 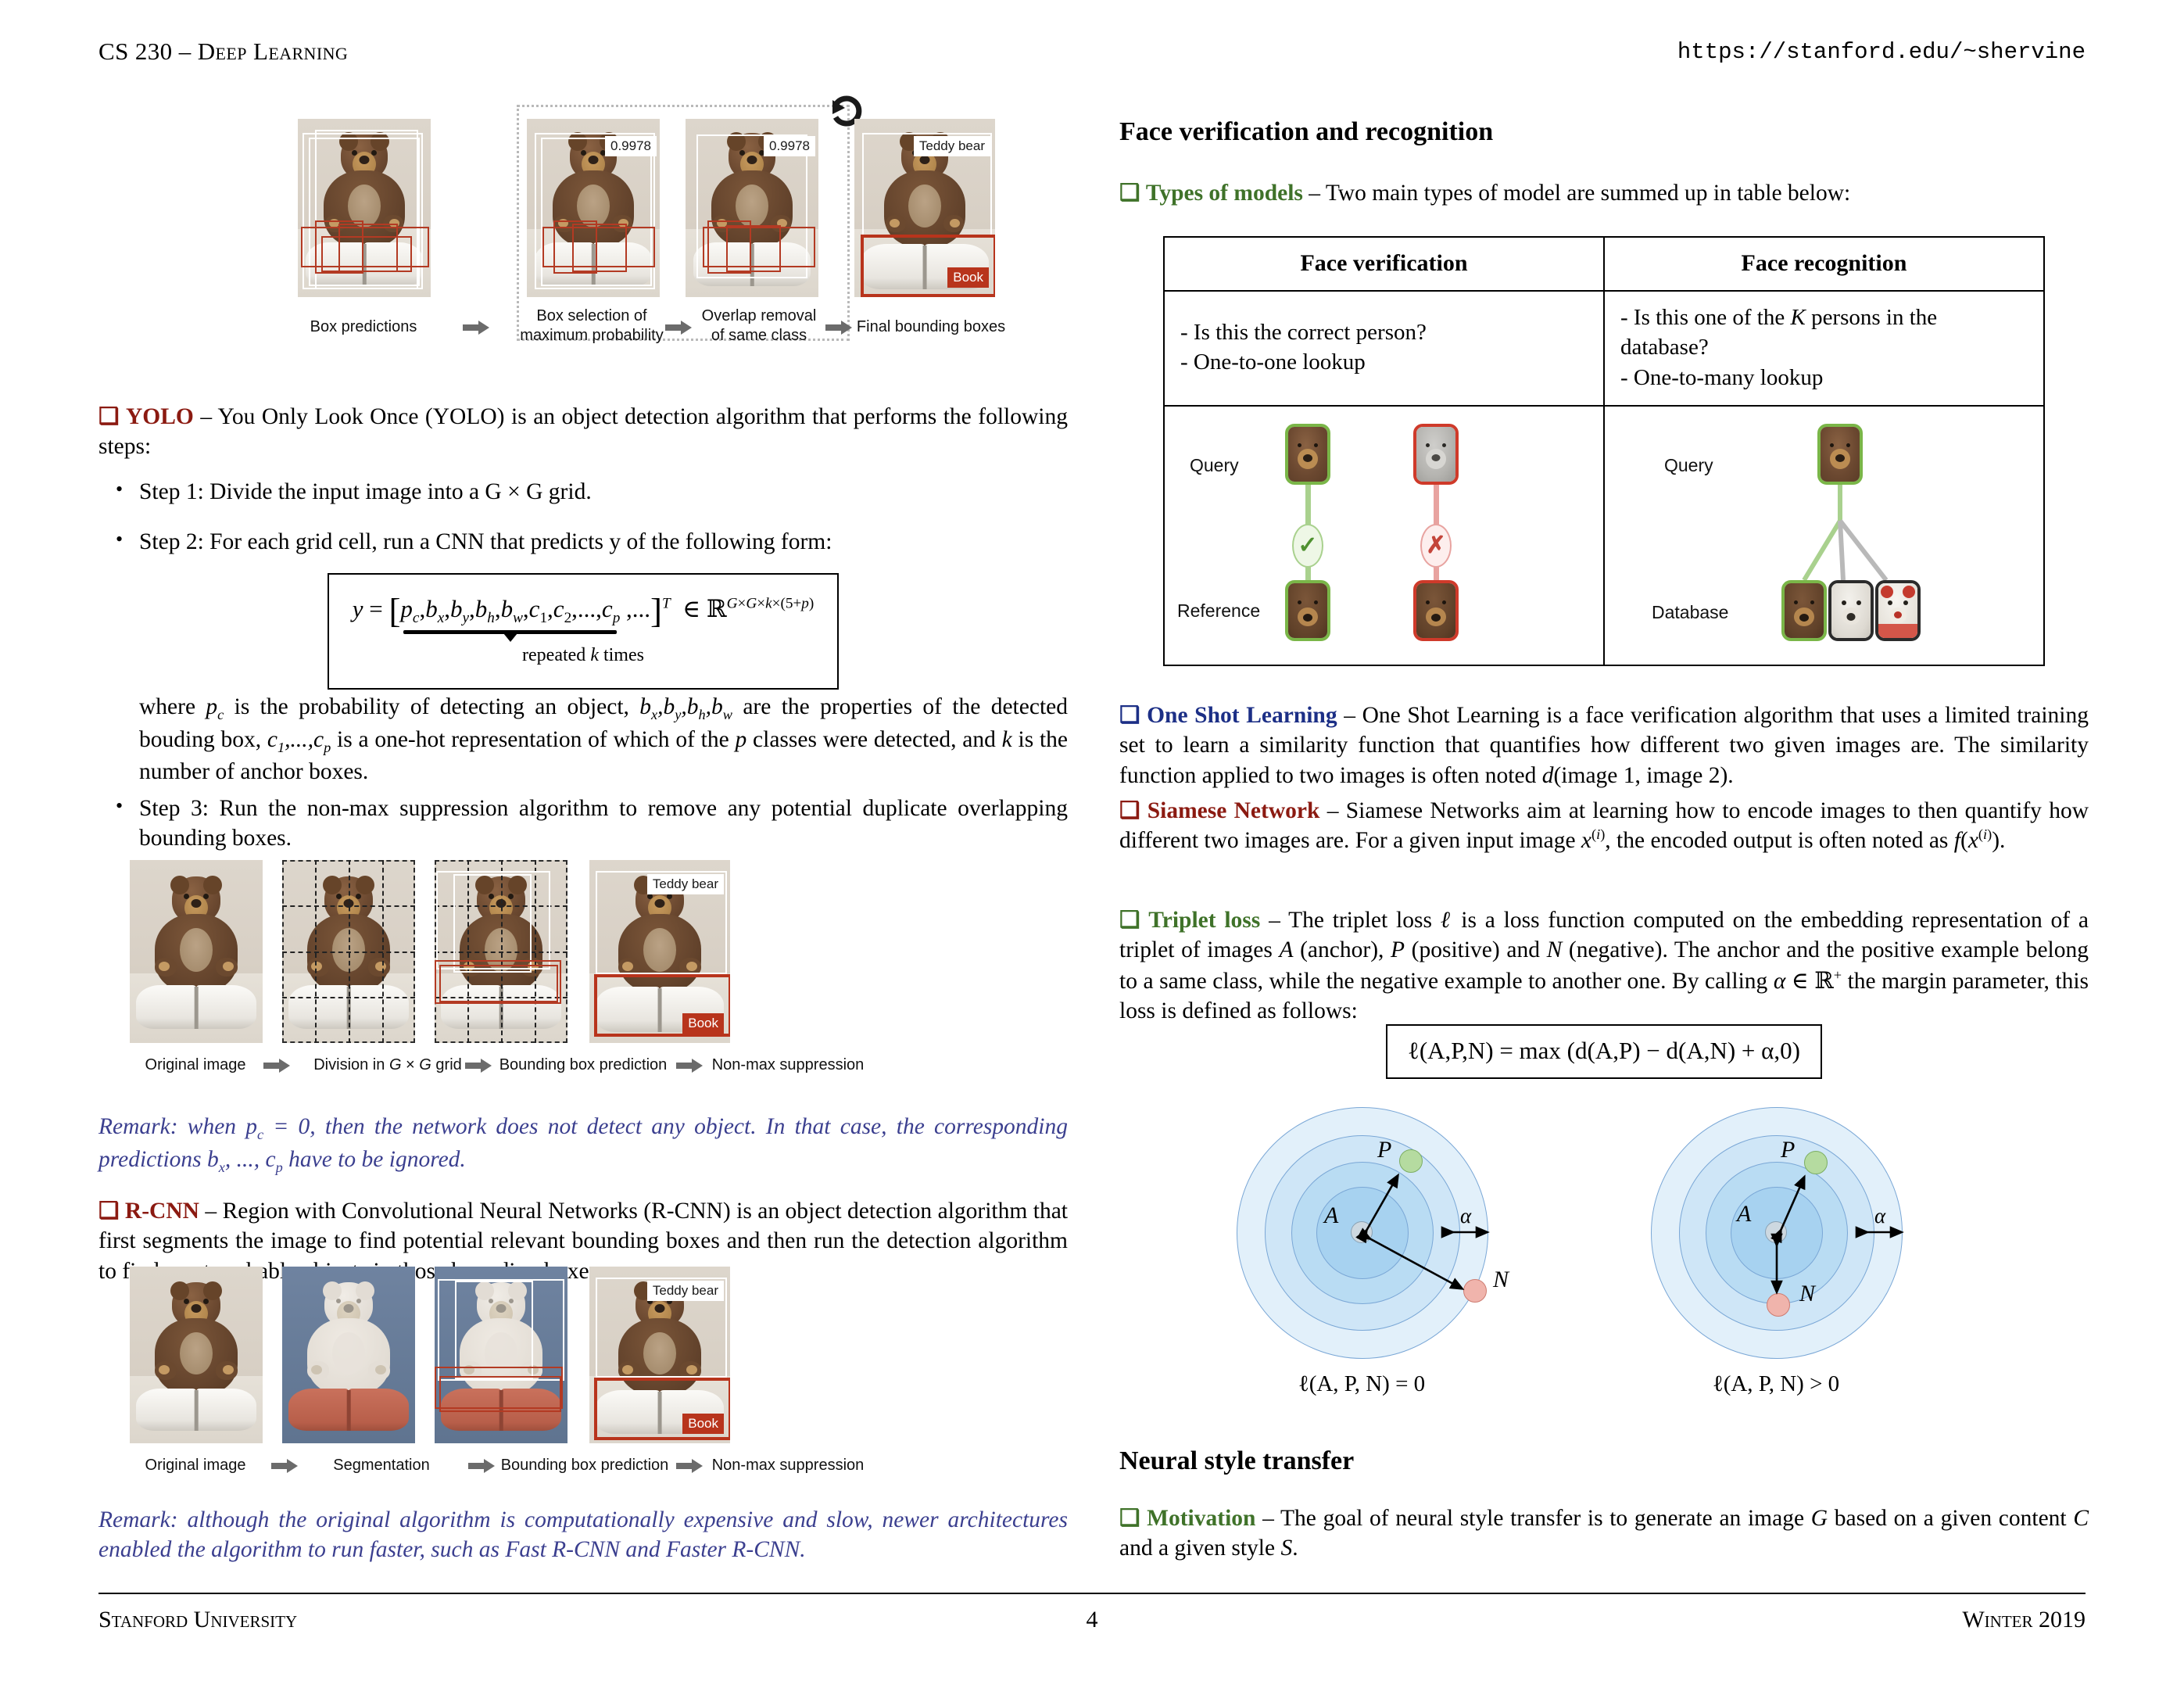 What do you see at coordinates (364, 264) in the screenshot?
I see `book-object` at bounding box center [364, 264].